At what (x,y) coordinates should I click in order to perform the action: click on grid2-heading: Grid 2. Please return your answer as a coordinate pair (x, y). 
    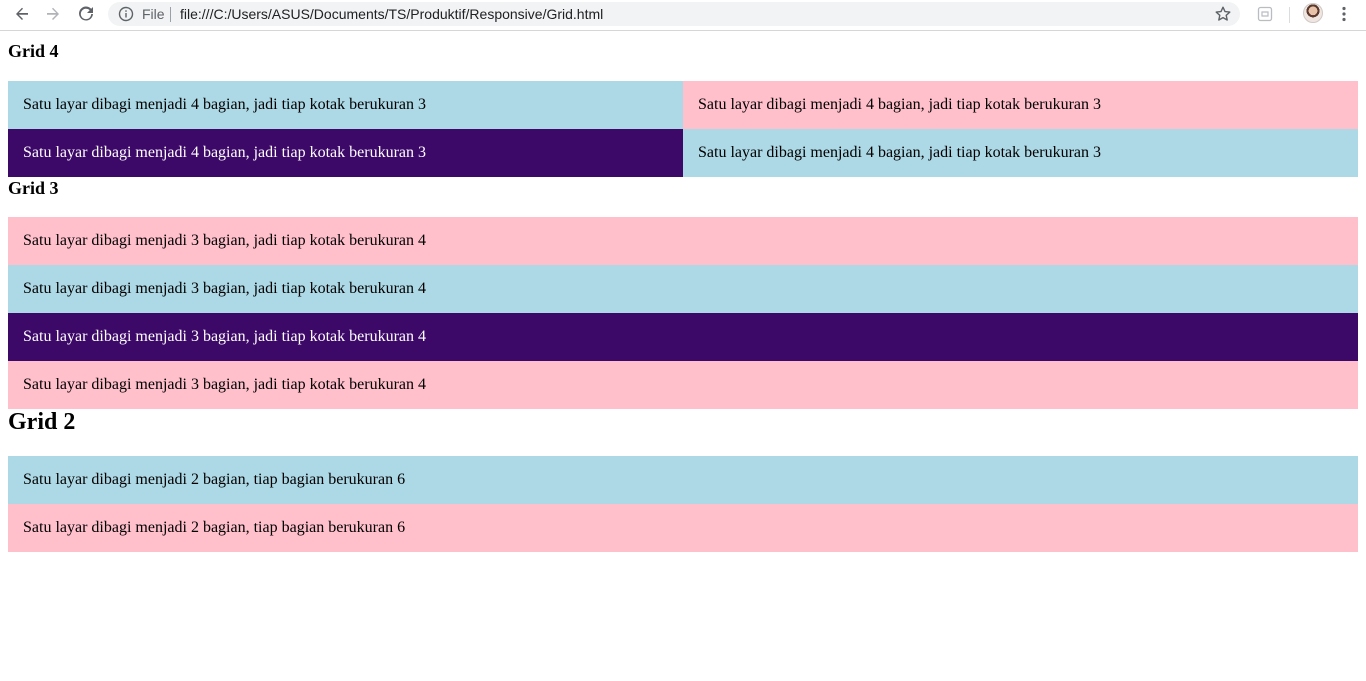
    Looking at the image, I should click on (42, 422).